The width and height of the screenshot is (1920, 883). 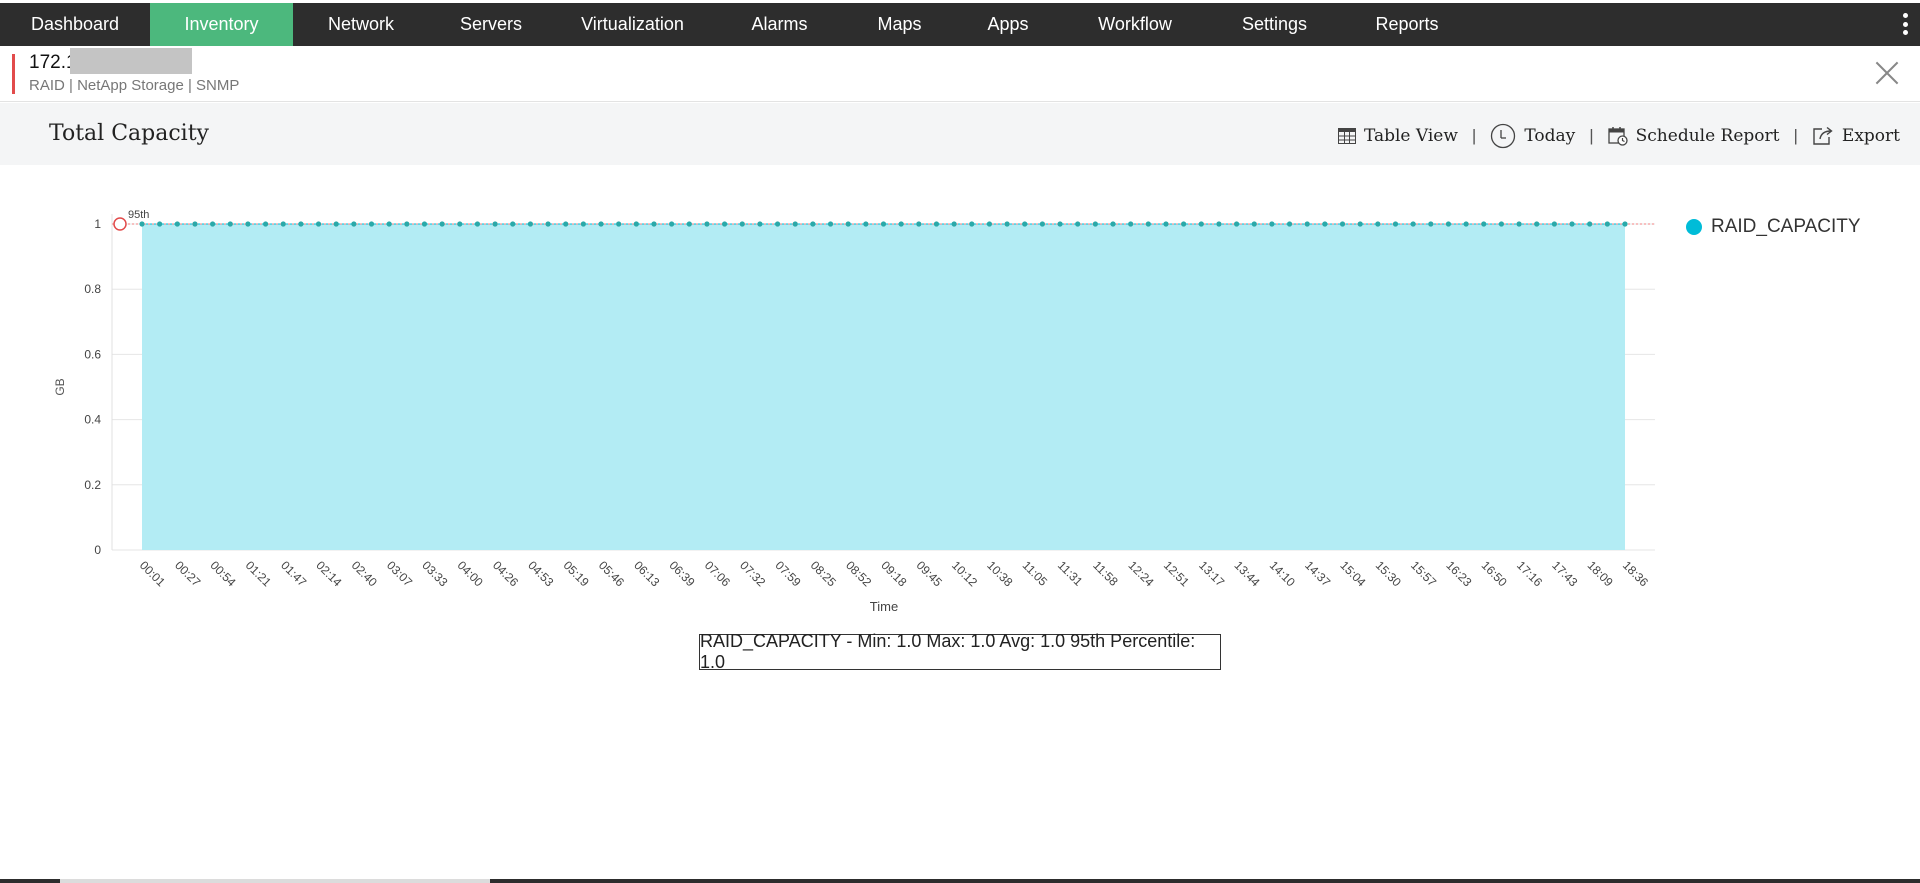 I want to click on x-tick-label: 14:10, so click(x=1282, y=573).